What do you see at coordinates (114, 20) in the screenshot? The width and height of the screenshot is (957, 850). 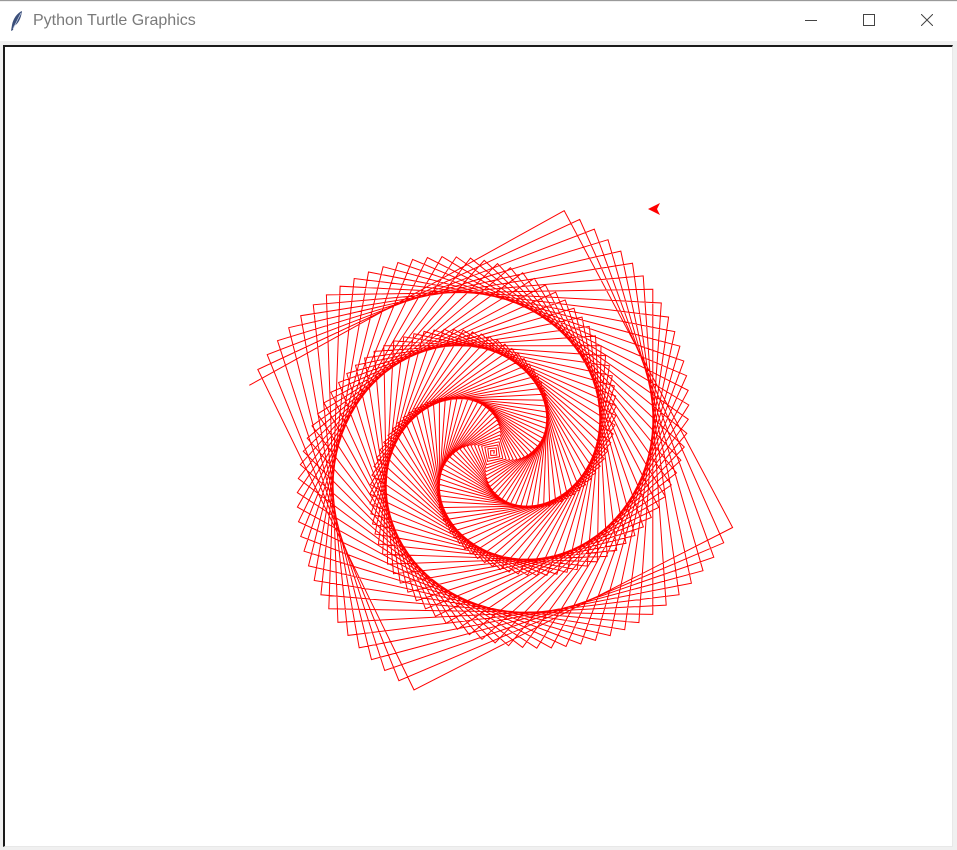 I see `window-title: Python Turtle Graphics` at bounding box center [114, 20].